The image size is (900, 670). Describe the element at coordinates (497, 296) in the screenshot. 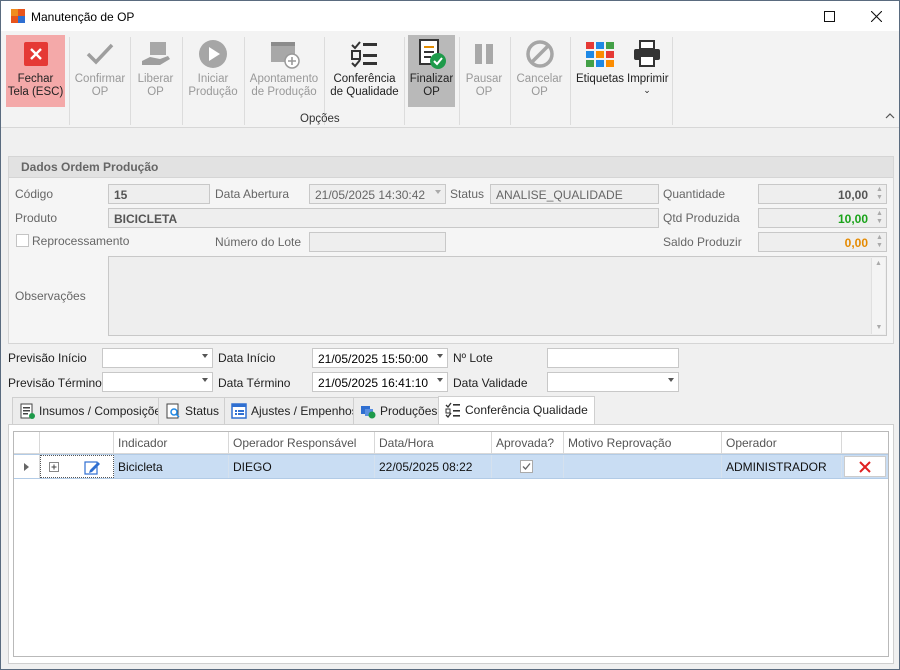

I see `observacoes-textarea: ▲ ▼` at that location.